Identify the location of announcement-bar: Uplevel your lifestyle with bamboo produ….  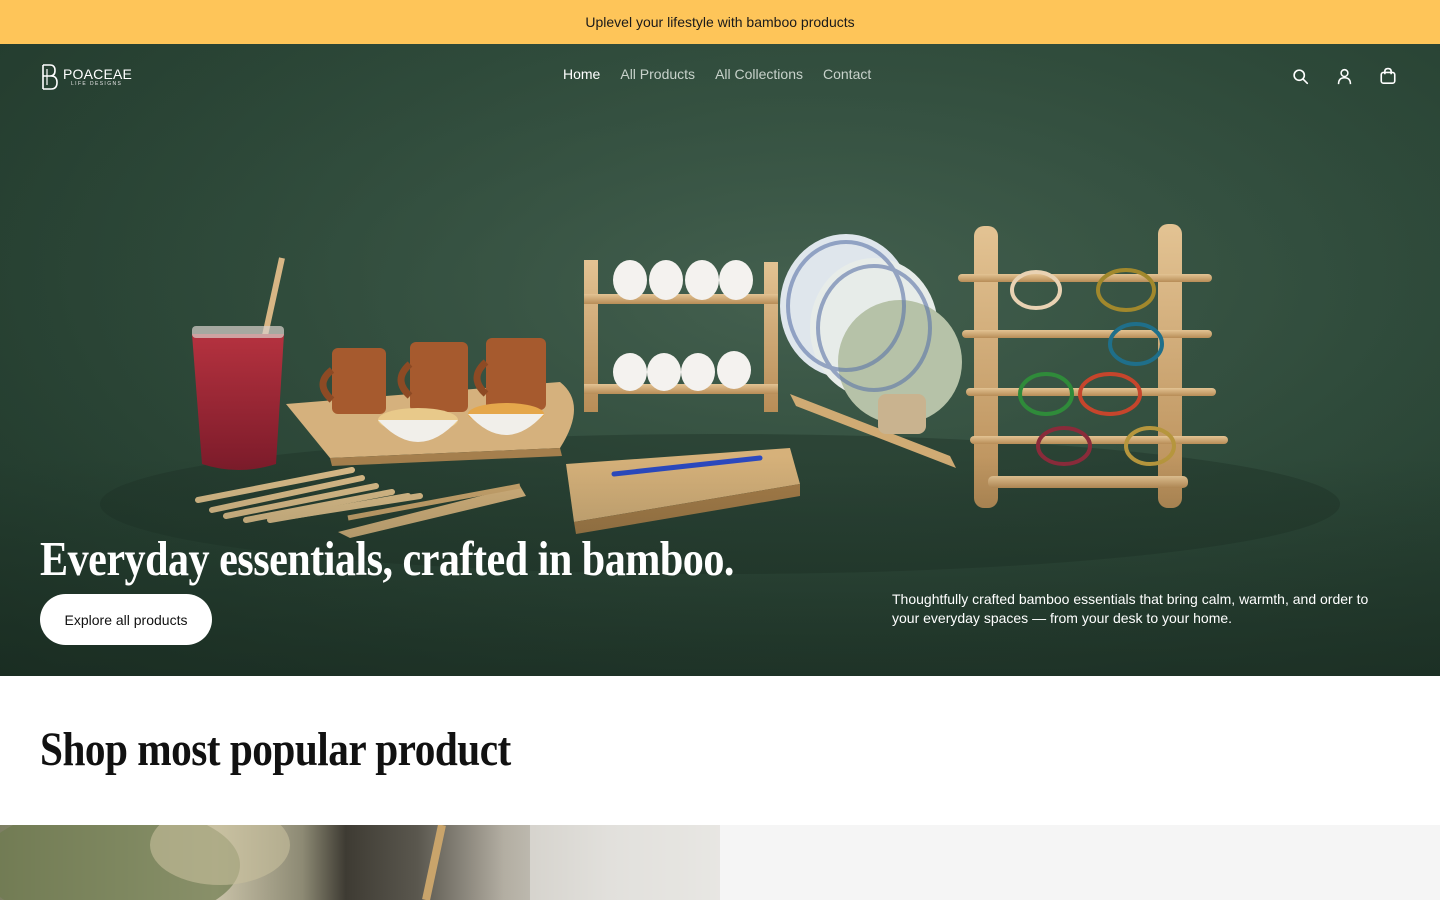
(720, 22).